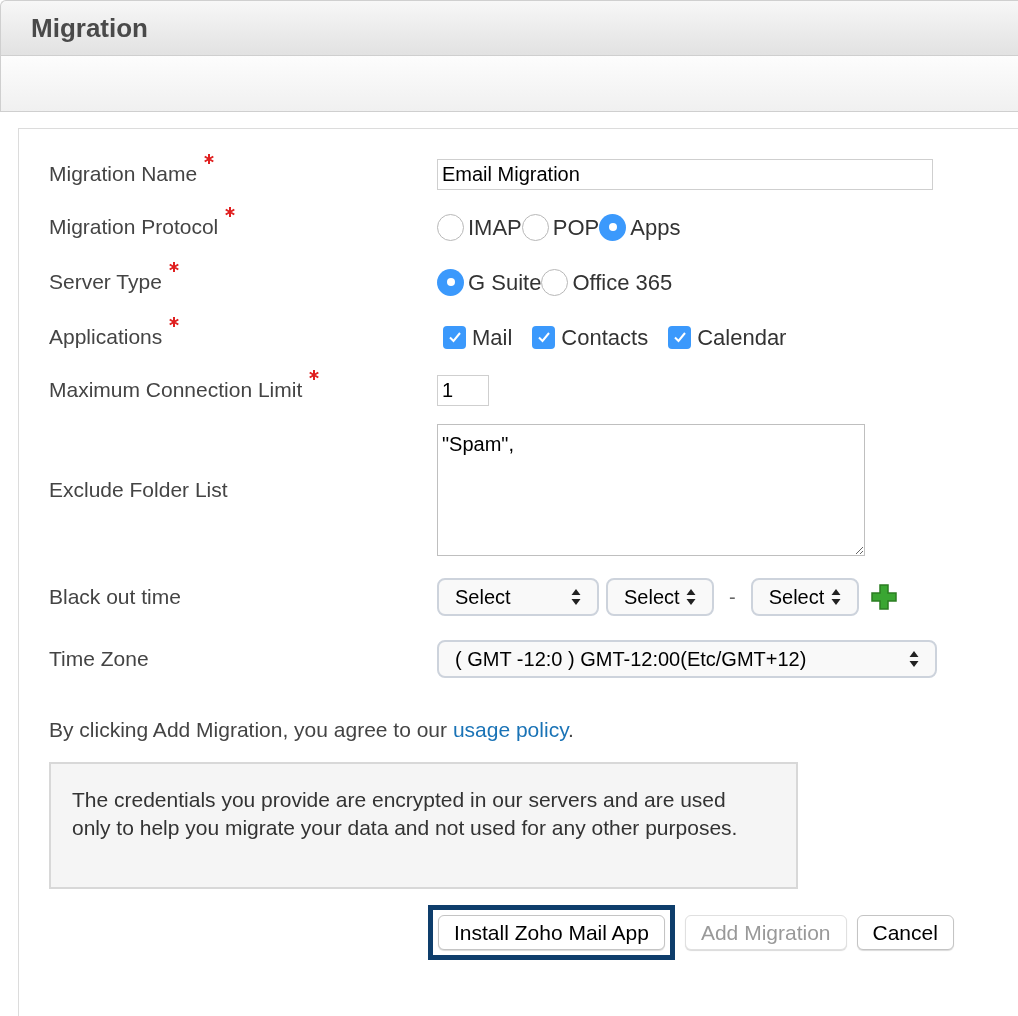 This screenshot has width=1018, height=1016. I want to click on agreement-text: By clicking Add Migration, you agree to our usage policy., so click(311, 730).